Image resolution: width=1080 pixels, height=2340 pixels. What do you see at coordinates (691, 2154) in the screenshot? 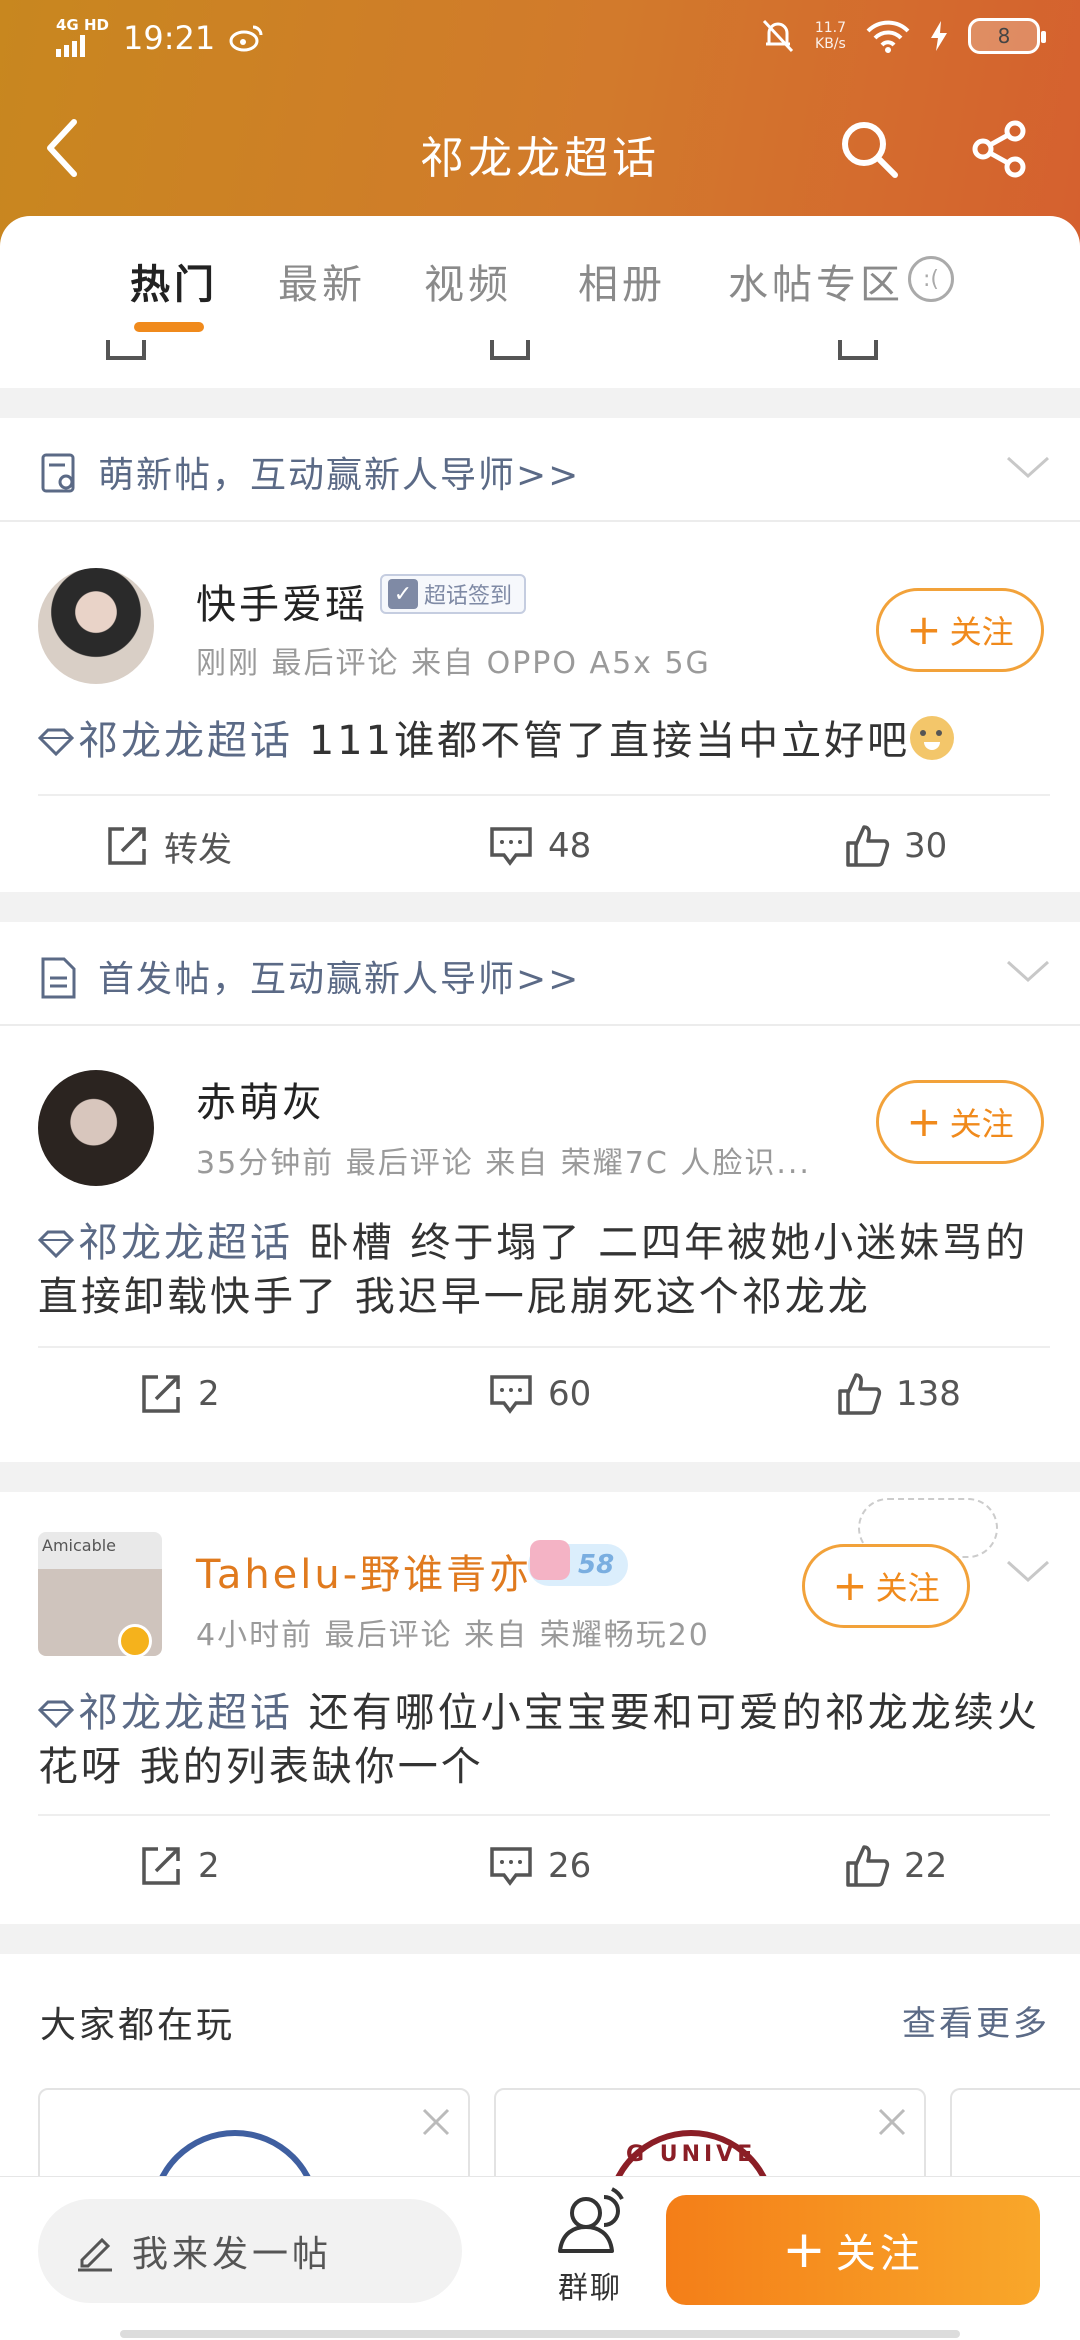
I see `university-logo-text: G UNIVE` at bounding box center [691, 2154].